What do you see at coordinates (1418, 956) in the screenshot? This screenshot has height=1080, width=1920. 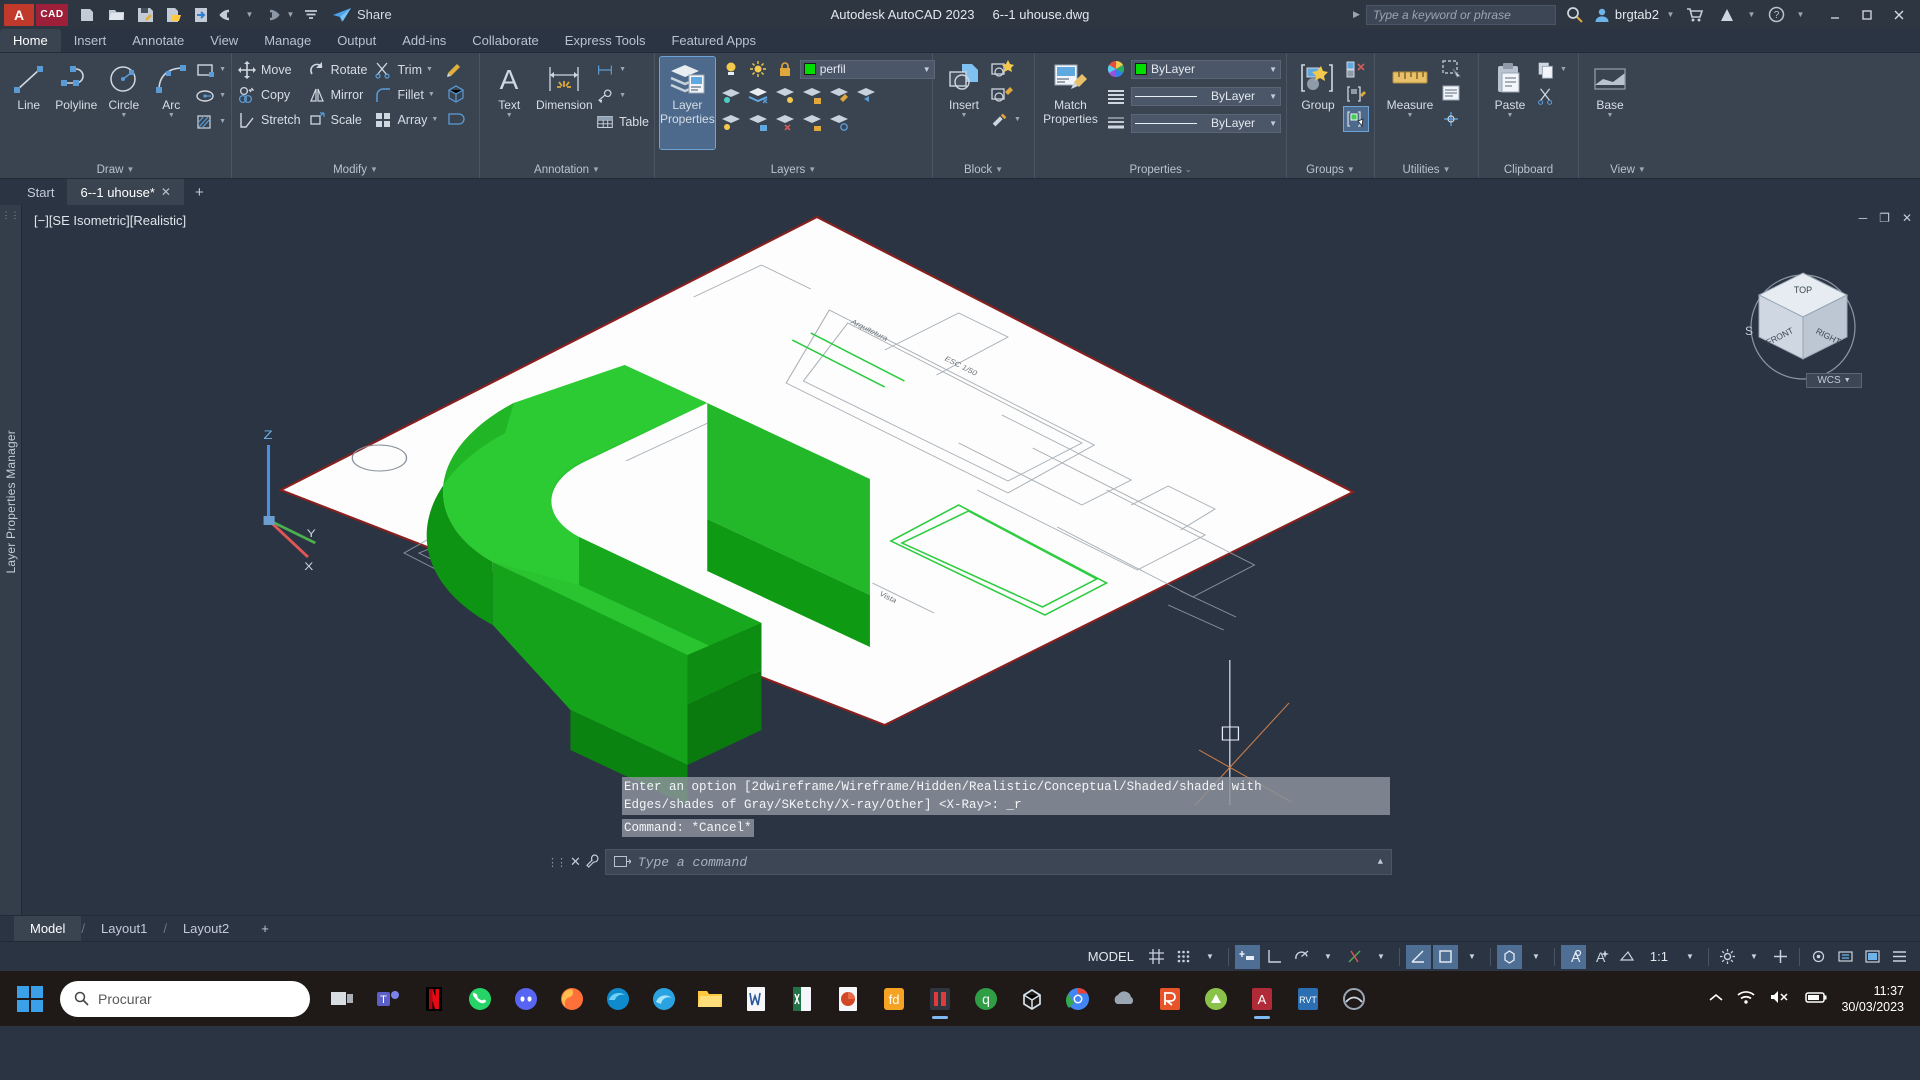 I see `otrack-toggle` at bounding box center [1418, 956].